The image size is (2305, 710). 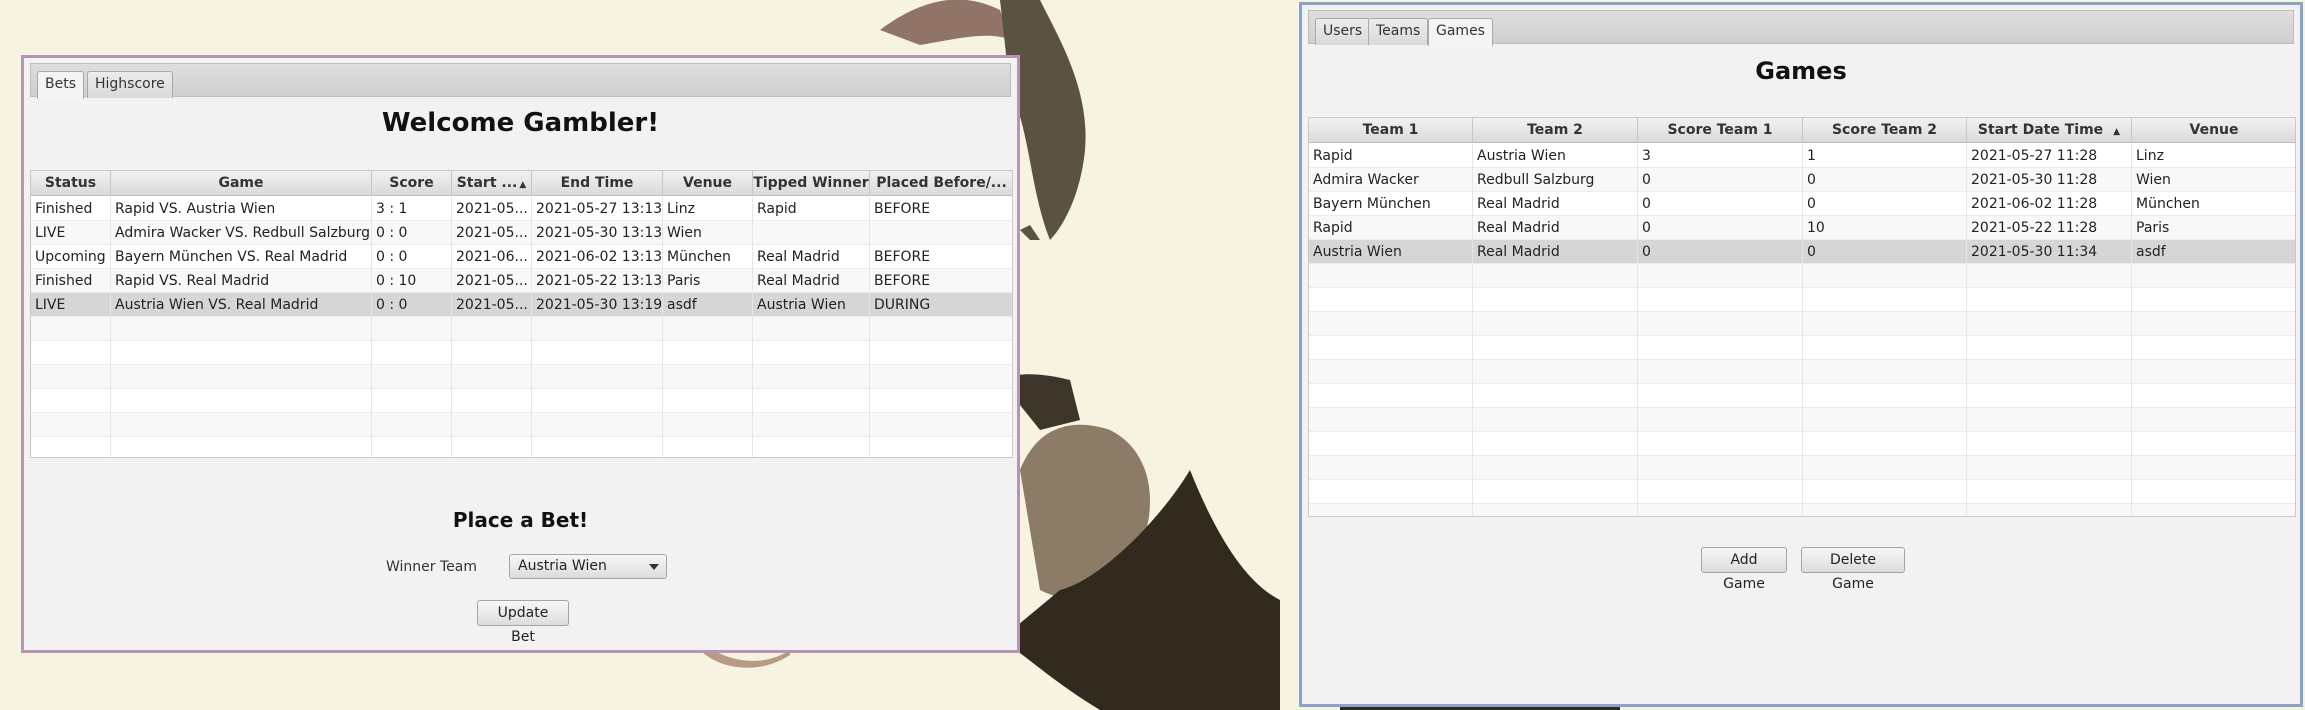 I want to click on table-cell: 2021-05-30 13:19, so click(x=597, y=305).